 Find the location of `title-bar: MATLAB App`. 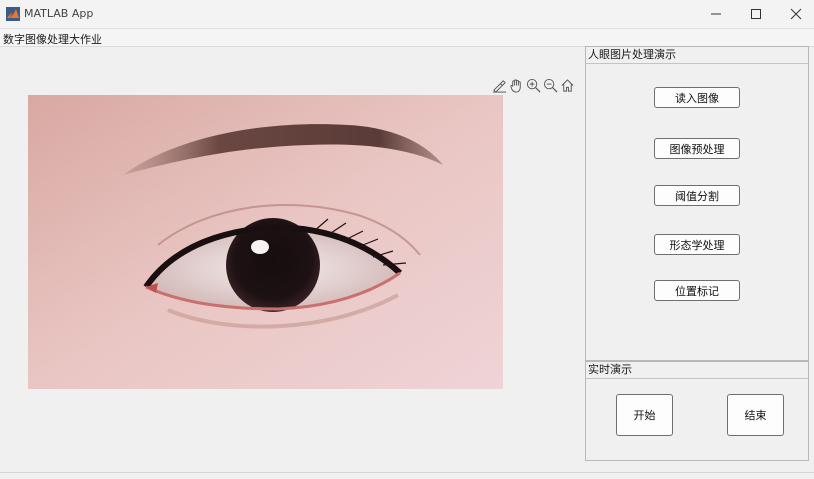

title-bar: MATLAB App is located at coordinates (407, 14).